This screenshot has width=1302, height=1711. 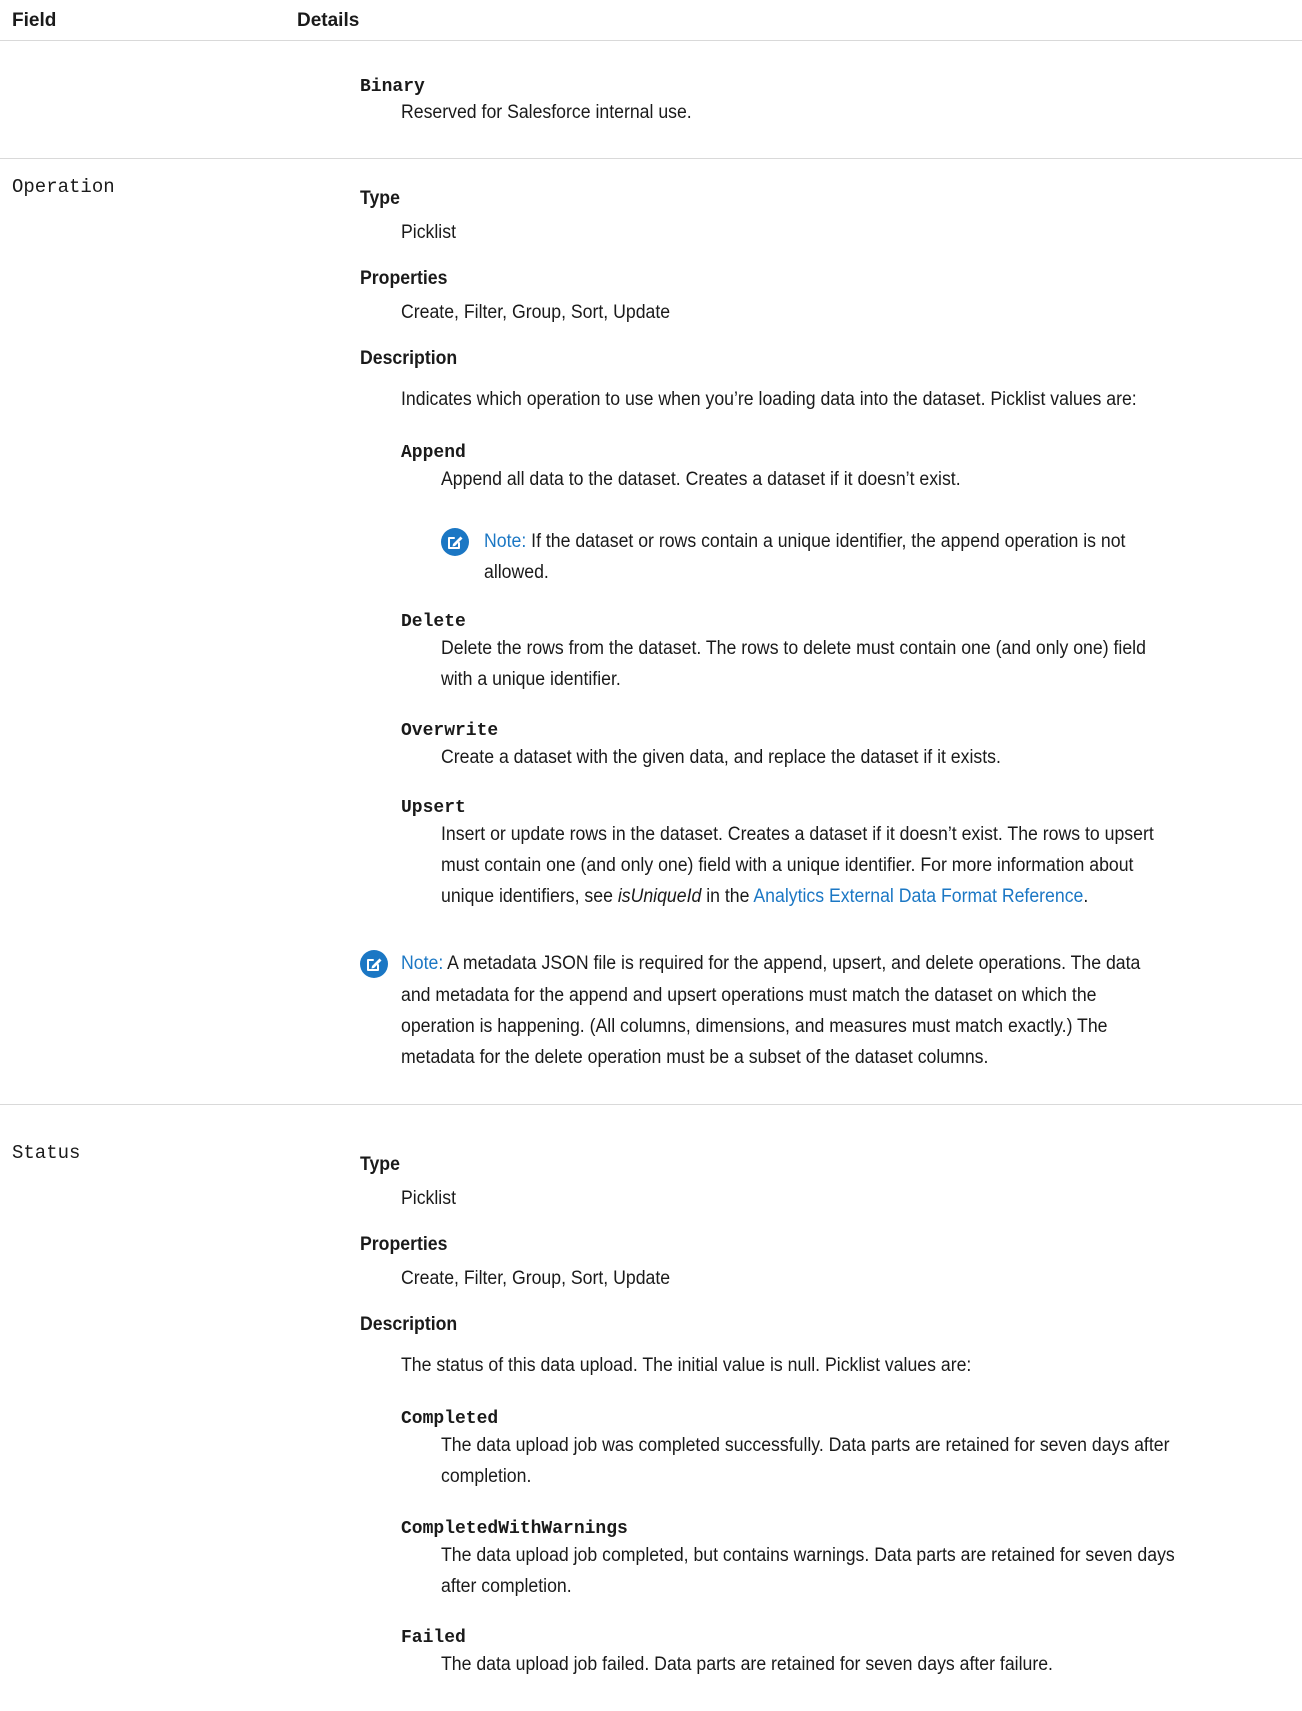 I want to click on failed-term: Failed, so click(x=433, y=1638).